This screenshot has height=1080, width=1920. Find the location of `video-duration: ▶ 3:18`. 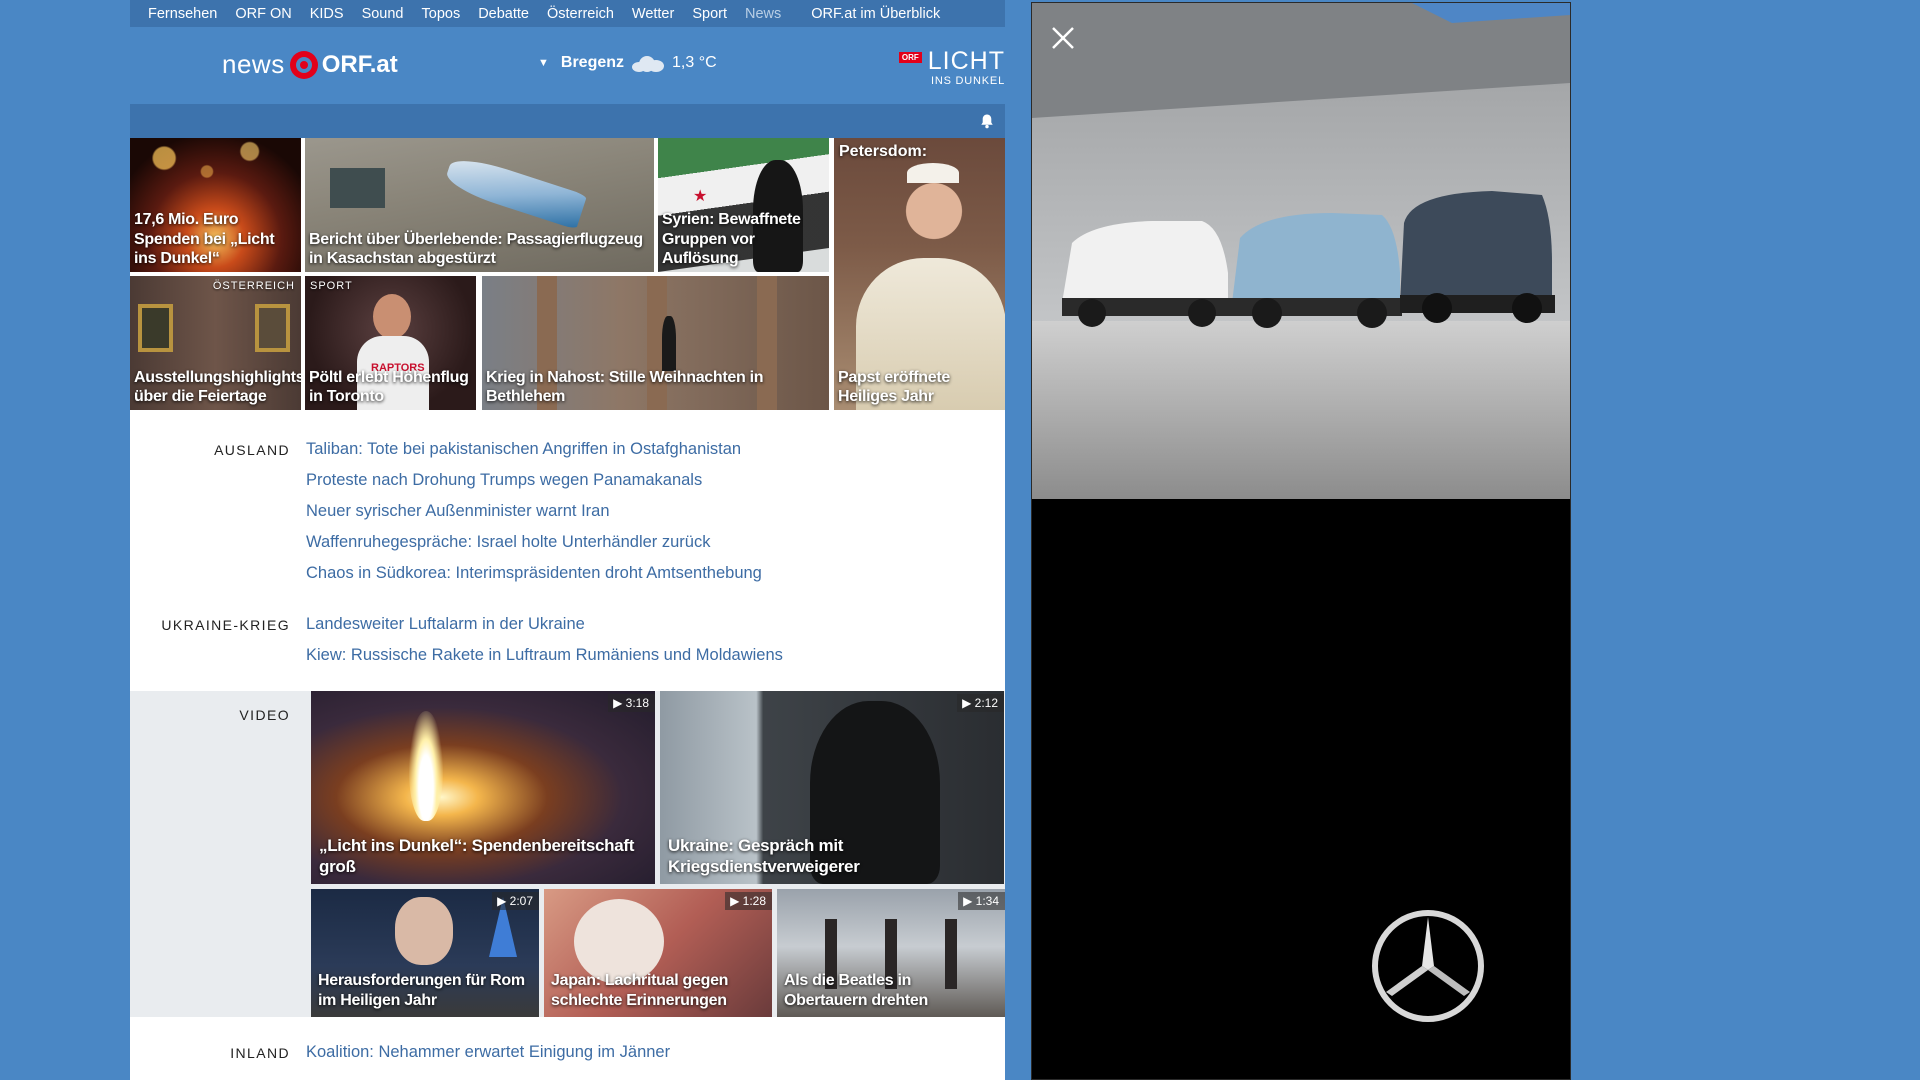

video-duration: ▶ 3:18 is located at coordinates (631, 703).